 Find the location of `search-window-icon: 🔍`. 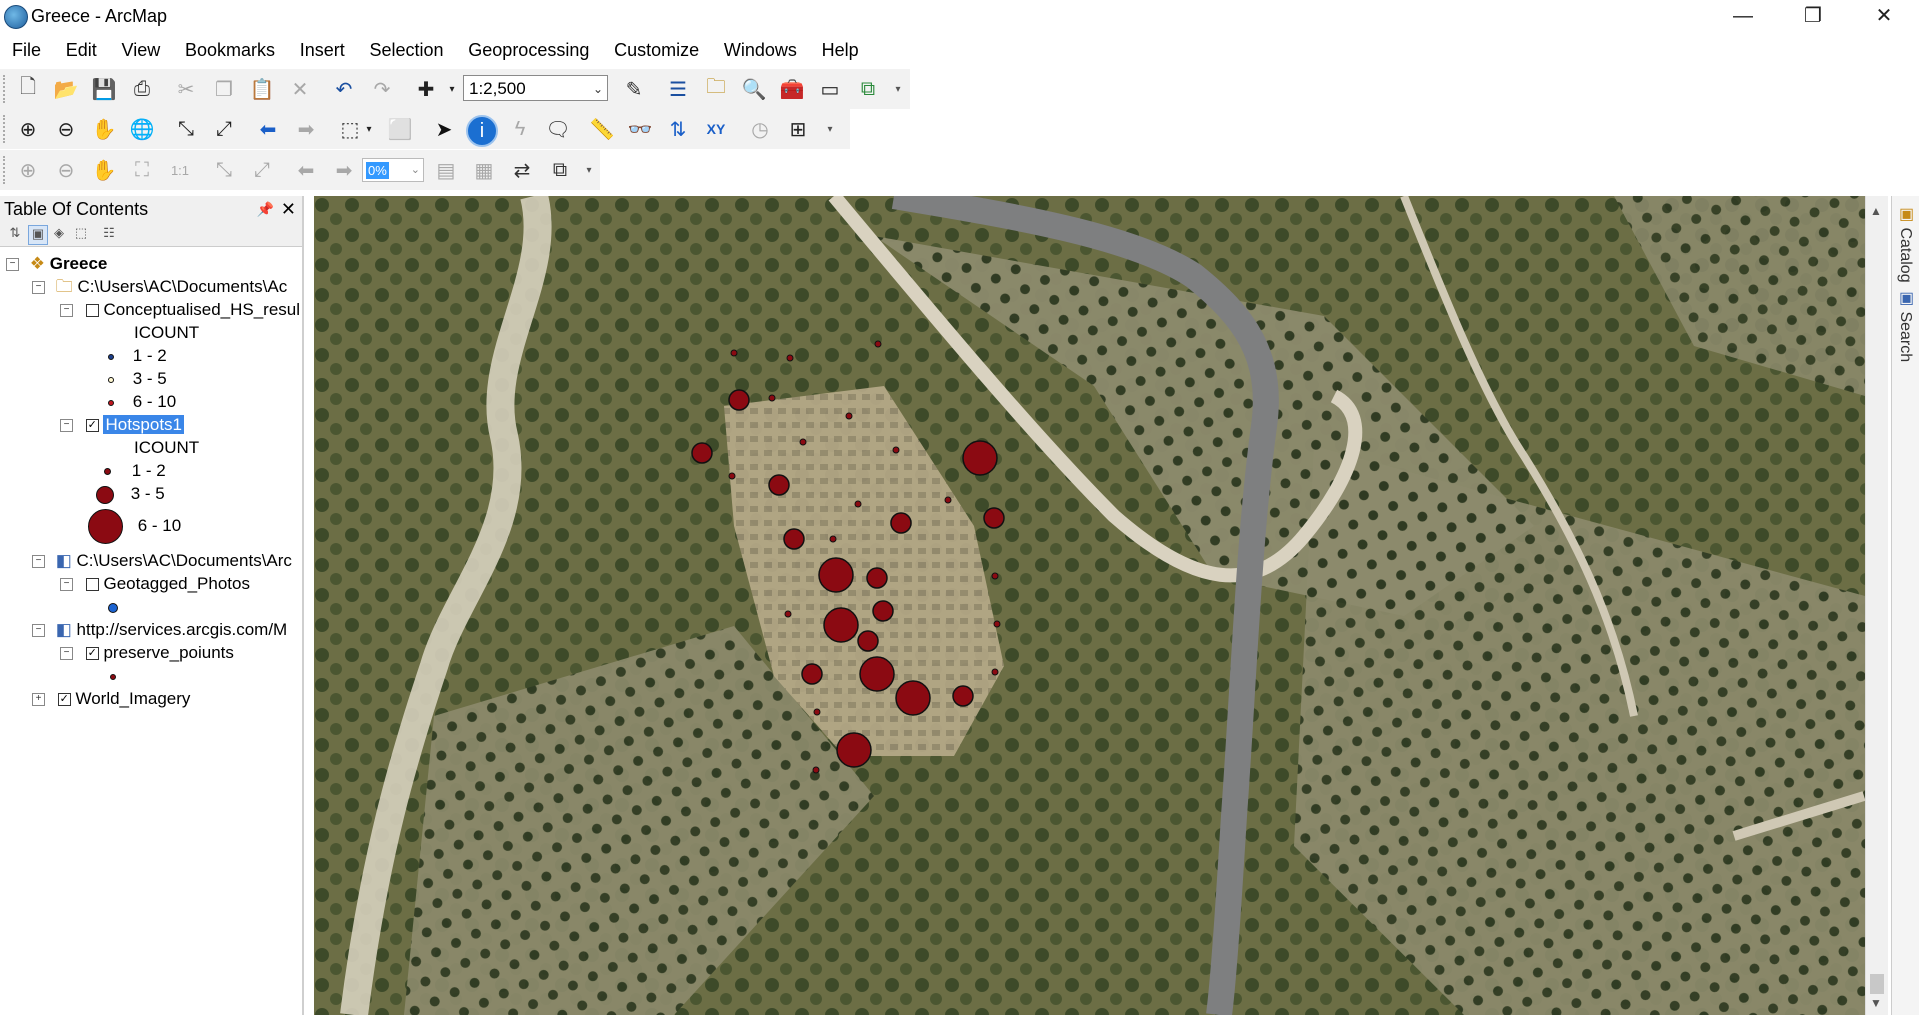

search-window-icon: 🔍 is located at coordinates (754, 89).